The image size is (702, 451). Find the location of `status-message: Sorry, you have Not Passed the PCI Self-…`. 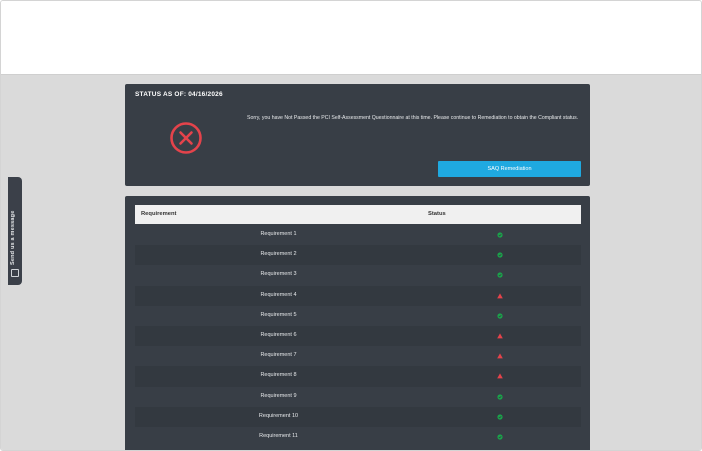

status-message: Sorry, you have Not Passed the PCI Self-… is located at coordinates (413, 118).